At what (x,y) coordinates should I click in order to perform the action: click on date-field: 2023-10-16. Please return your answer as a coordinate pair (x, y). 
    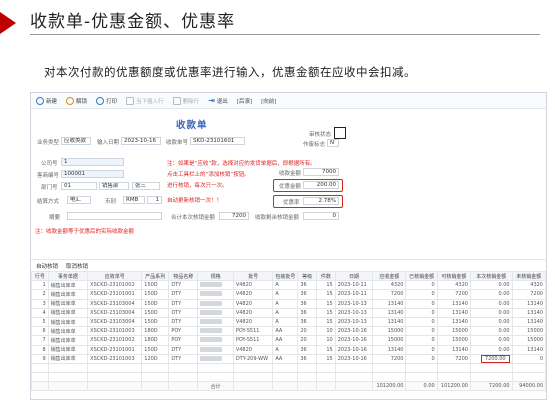
    Looking at the image, I should click on (141, 141).